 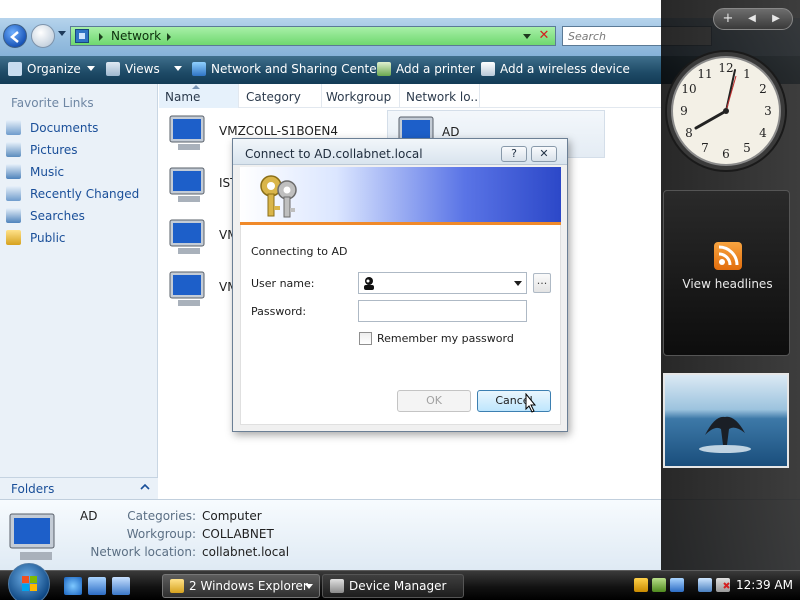 What do you see at coordinates (689, 133) in the screenshot?
I see `svg-text: 8` at bounding box center [689, 133].